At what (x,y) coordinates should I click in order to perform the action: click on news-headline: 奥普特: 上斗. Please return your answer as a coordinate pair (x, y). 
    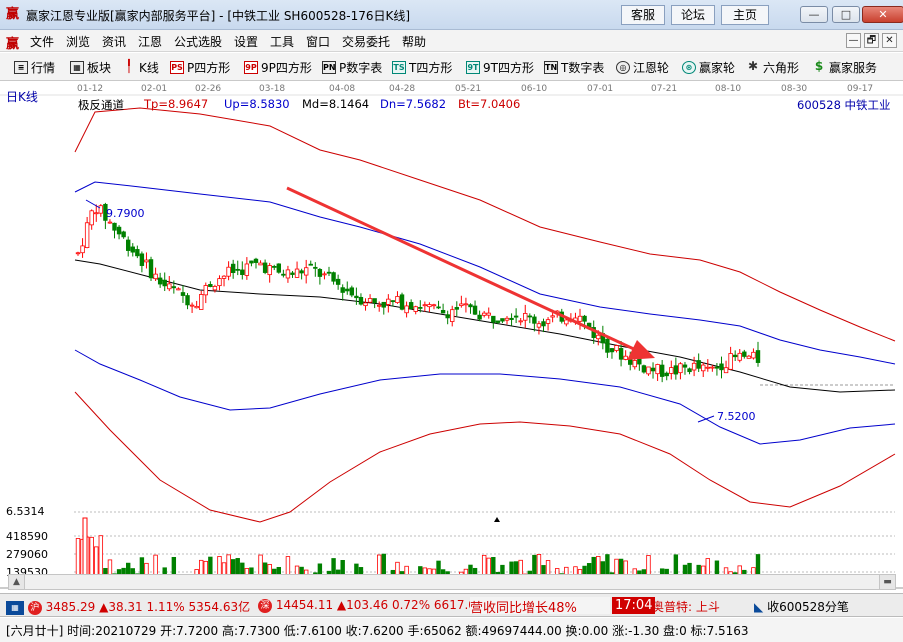
    Looking at the image, I should click on (686, 606).